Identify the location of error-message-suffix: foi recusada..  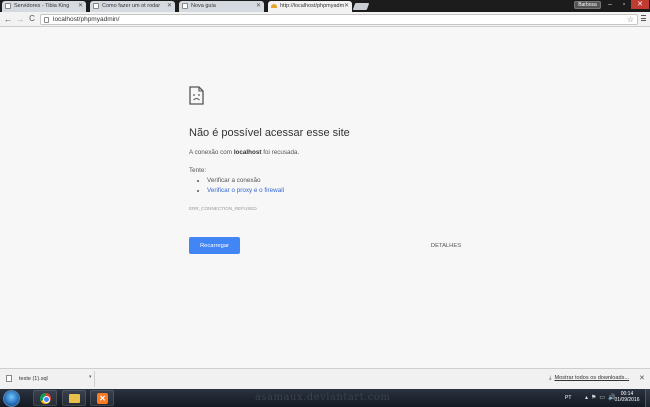
(280, 152).